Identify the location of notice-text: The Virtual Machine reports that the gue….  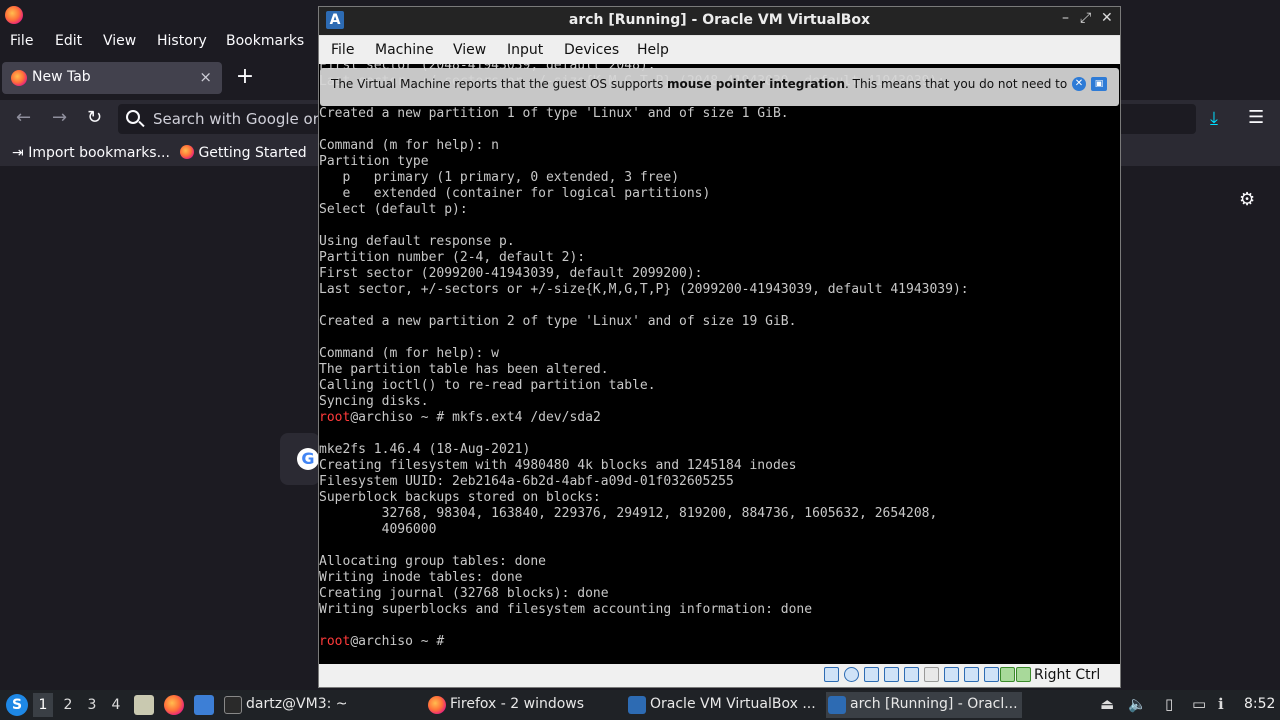
(699, 84).